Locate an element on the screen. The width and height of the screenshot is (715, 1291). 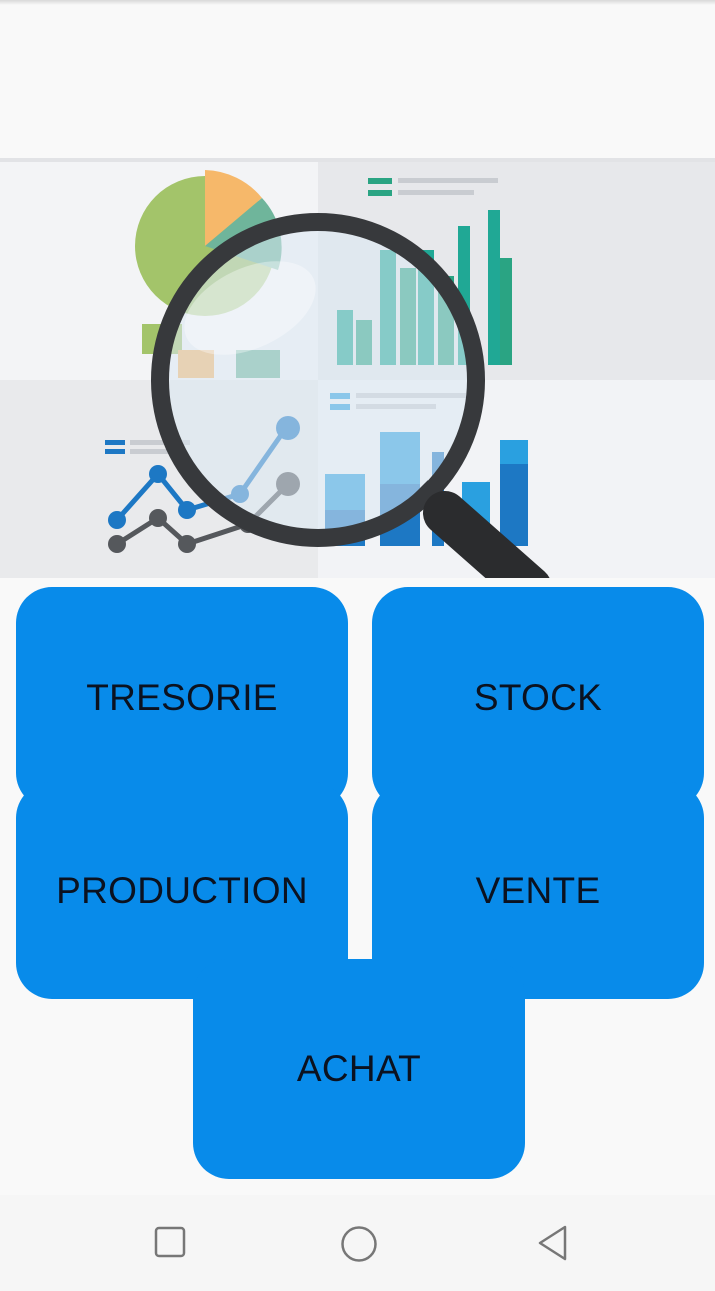
stock-button: STOCK is located at coordinates (538, 698).